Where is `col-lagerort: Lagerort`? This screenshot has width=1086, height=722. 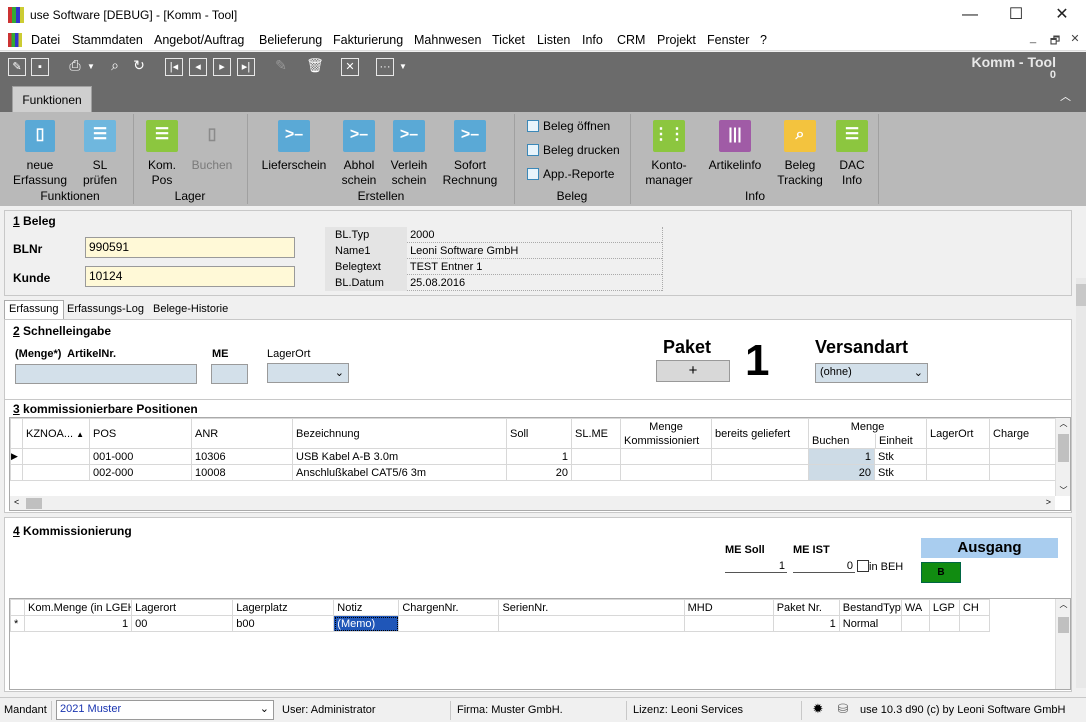 col-lagerort: Lagerort is located at coordinates (182, 607).